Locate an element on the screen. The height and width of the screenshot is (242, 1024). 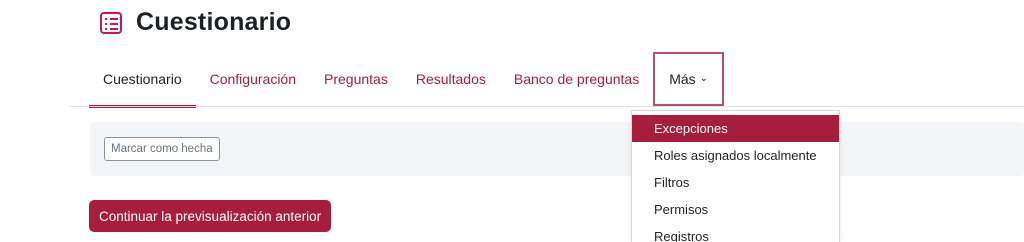
tab-cuestionario: Cuestionario is located at coordinates (142, 80).